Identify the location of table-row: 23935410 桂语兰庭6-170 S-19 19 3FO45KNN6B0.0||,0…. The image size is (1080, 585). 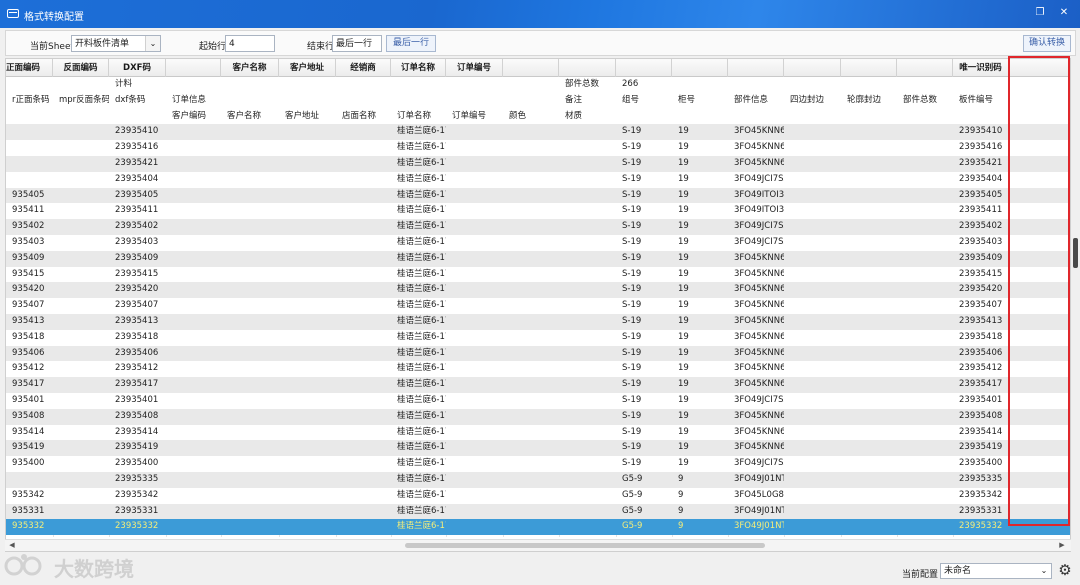
(538, 132).